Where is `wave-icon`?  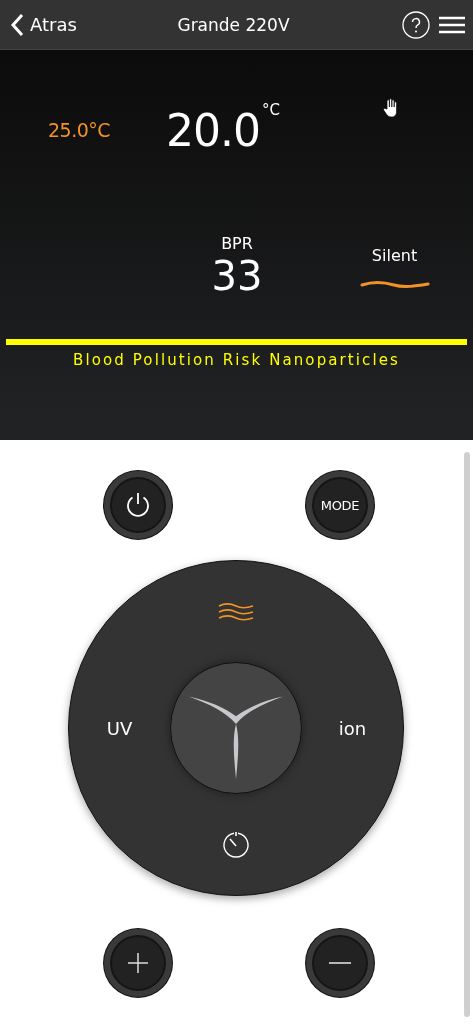 wave-icon is located at coordinates (394, 284).